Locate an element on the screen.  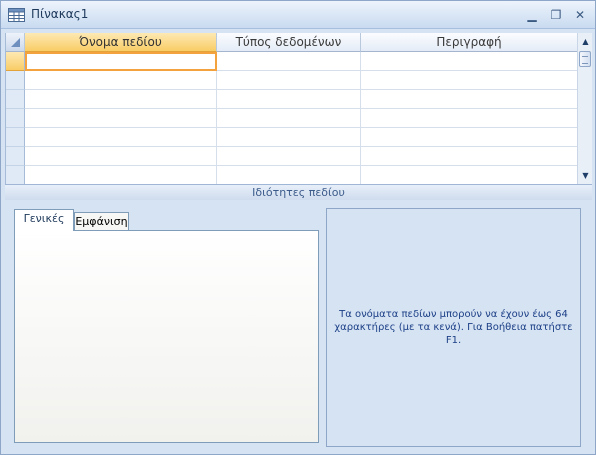
table-icon is located at coordinates (16, 15).